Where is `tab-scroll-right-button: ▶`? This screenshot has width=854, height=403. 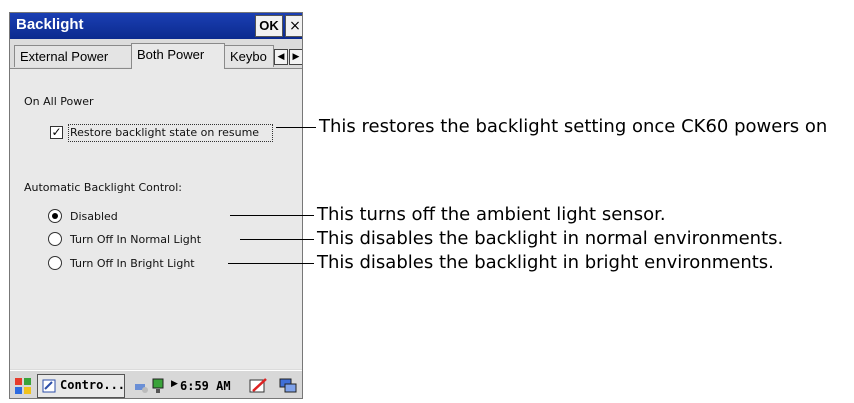
tab-scroll-right-button: ▶ is located at coordinates (295, 57).